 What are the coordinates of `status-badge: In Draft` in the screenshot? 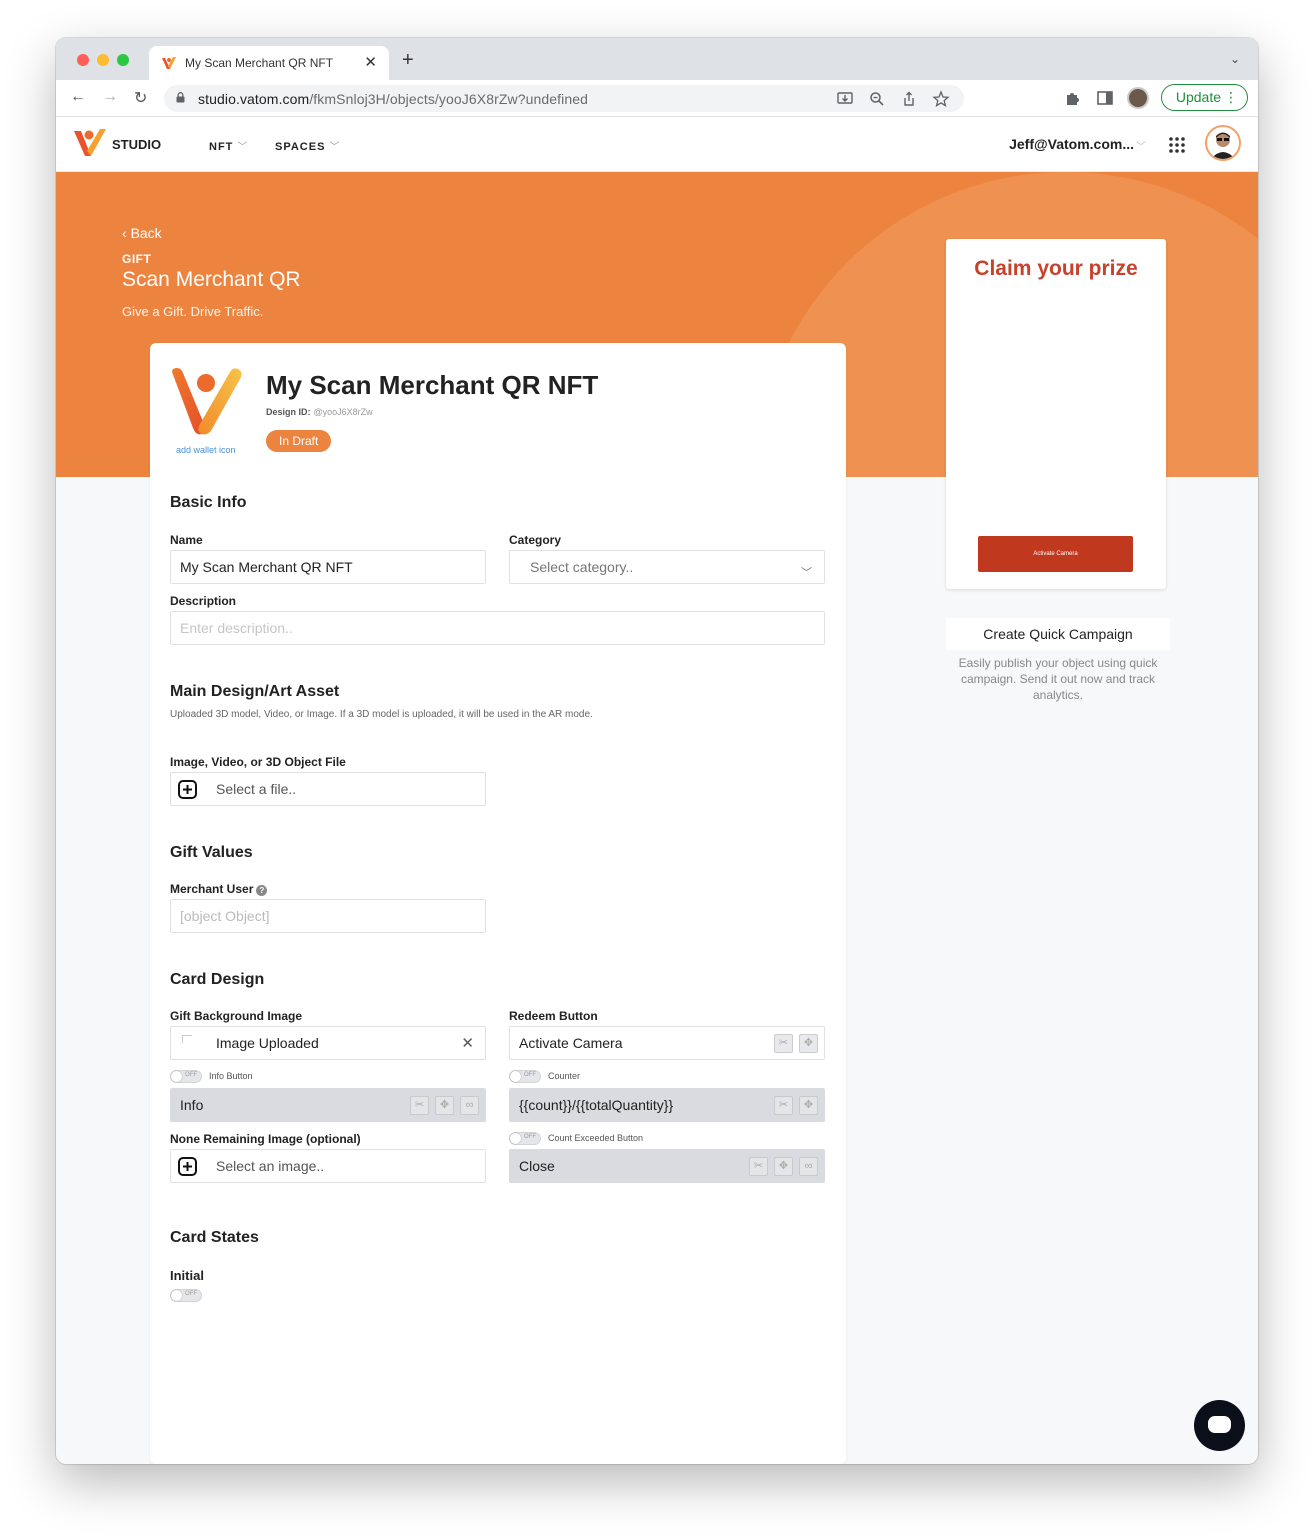 It's located at (299, 441).